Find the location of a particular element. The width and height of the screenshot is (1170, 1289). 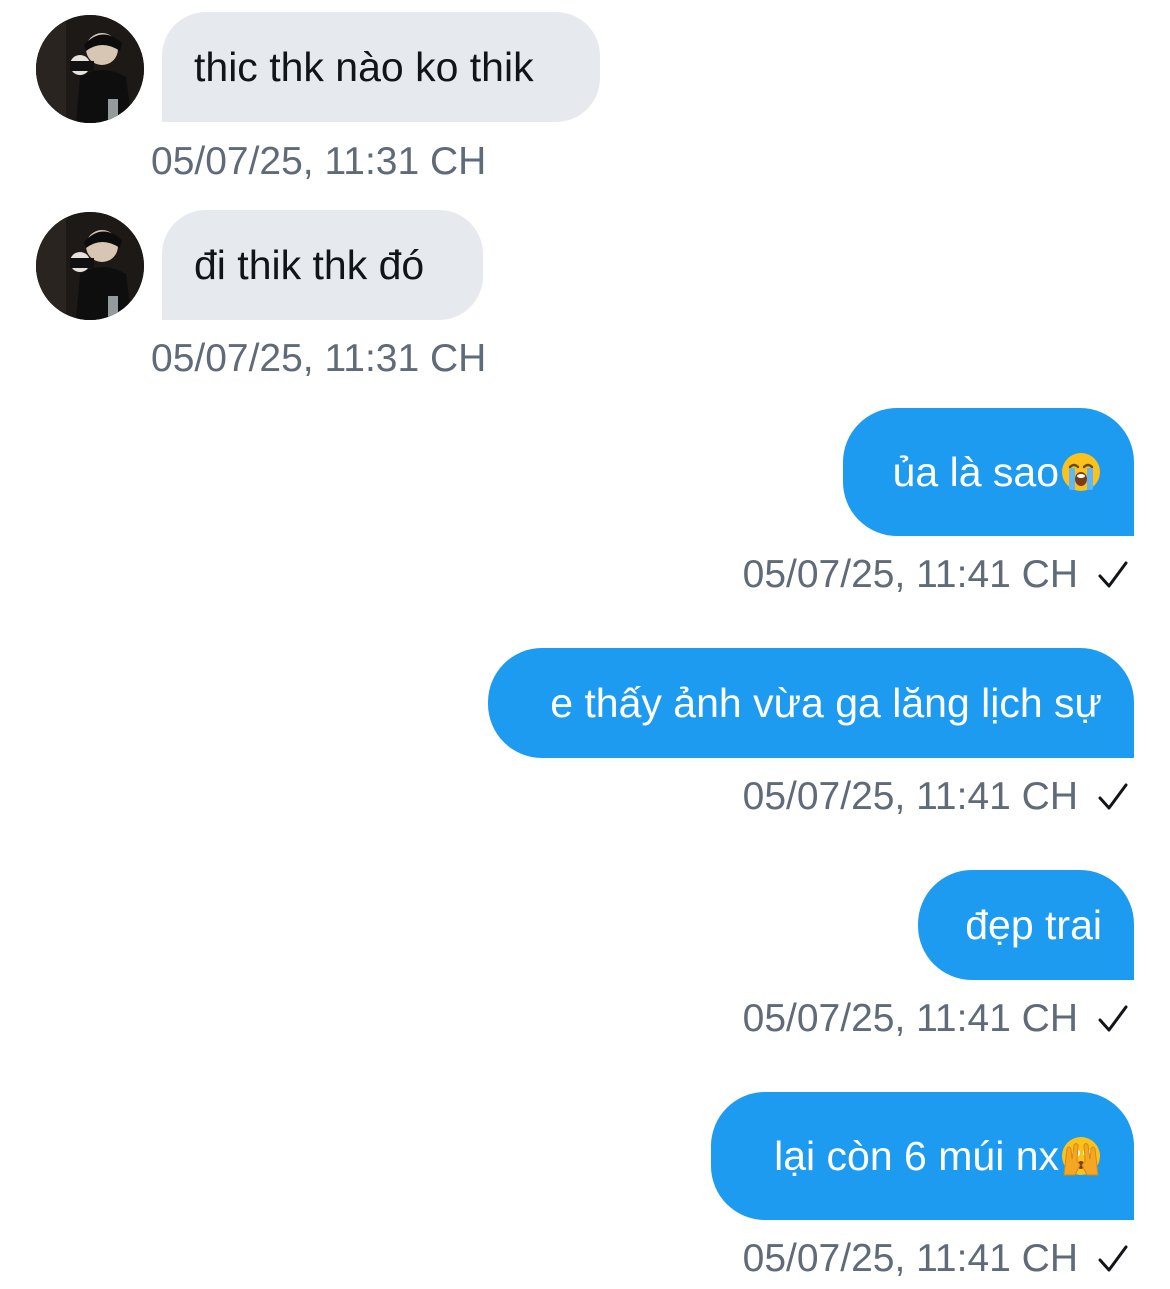

message-bubble-incoming: thic thk nào ko thik is located at coordinates (381, 67).